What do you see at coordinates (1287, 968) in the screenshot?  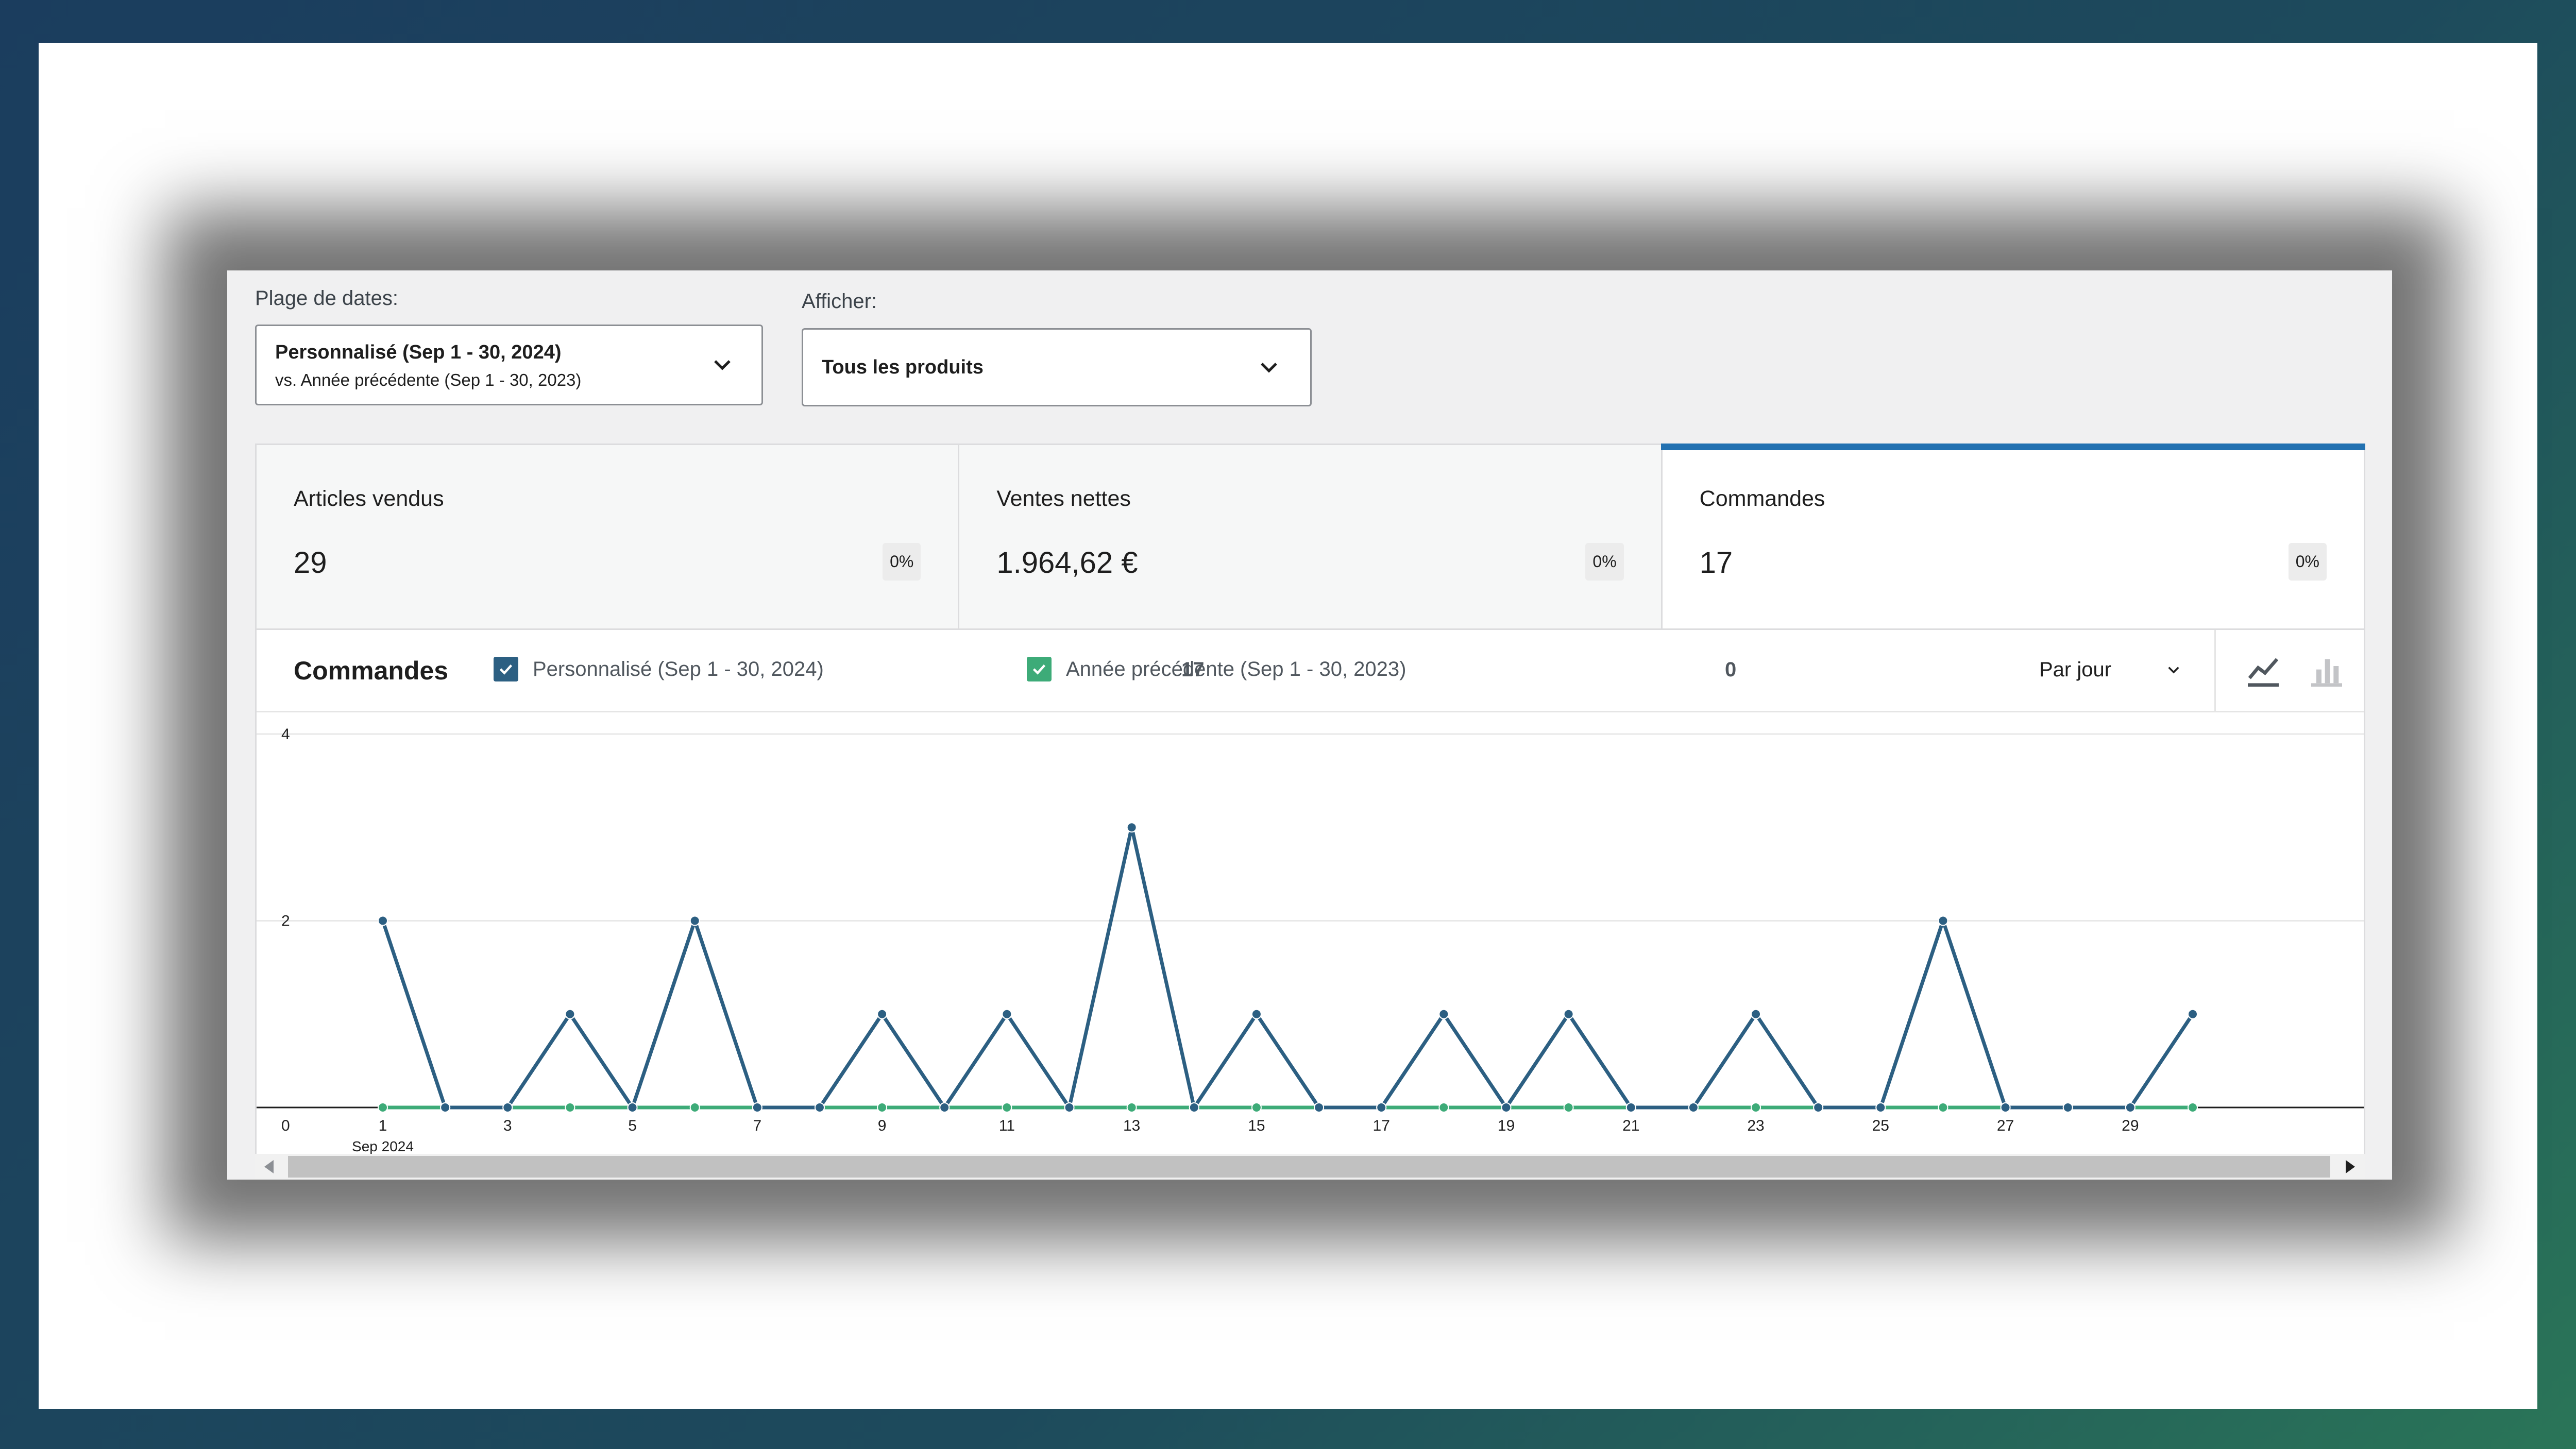 I see `series-line` at bounding box center [1287, 968].